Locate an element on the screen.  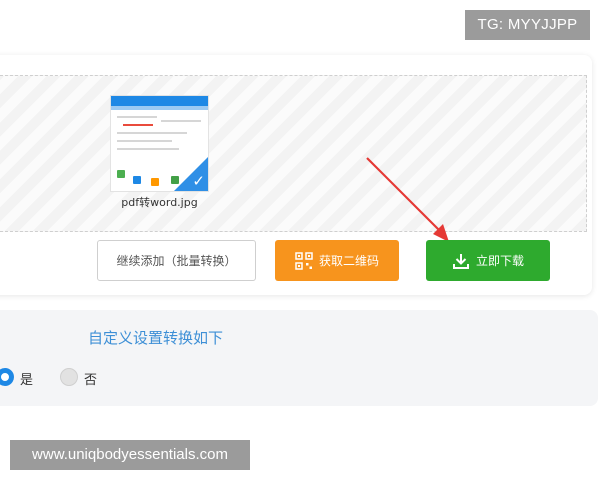
download-now-button: 立即下载 is located at coordinates (488, 260).